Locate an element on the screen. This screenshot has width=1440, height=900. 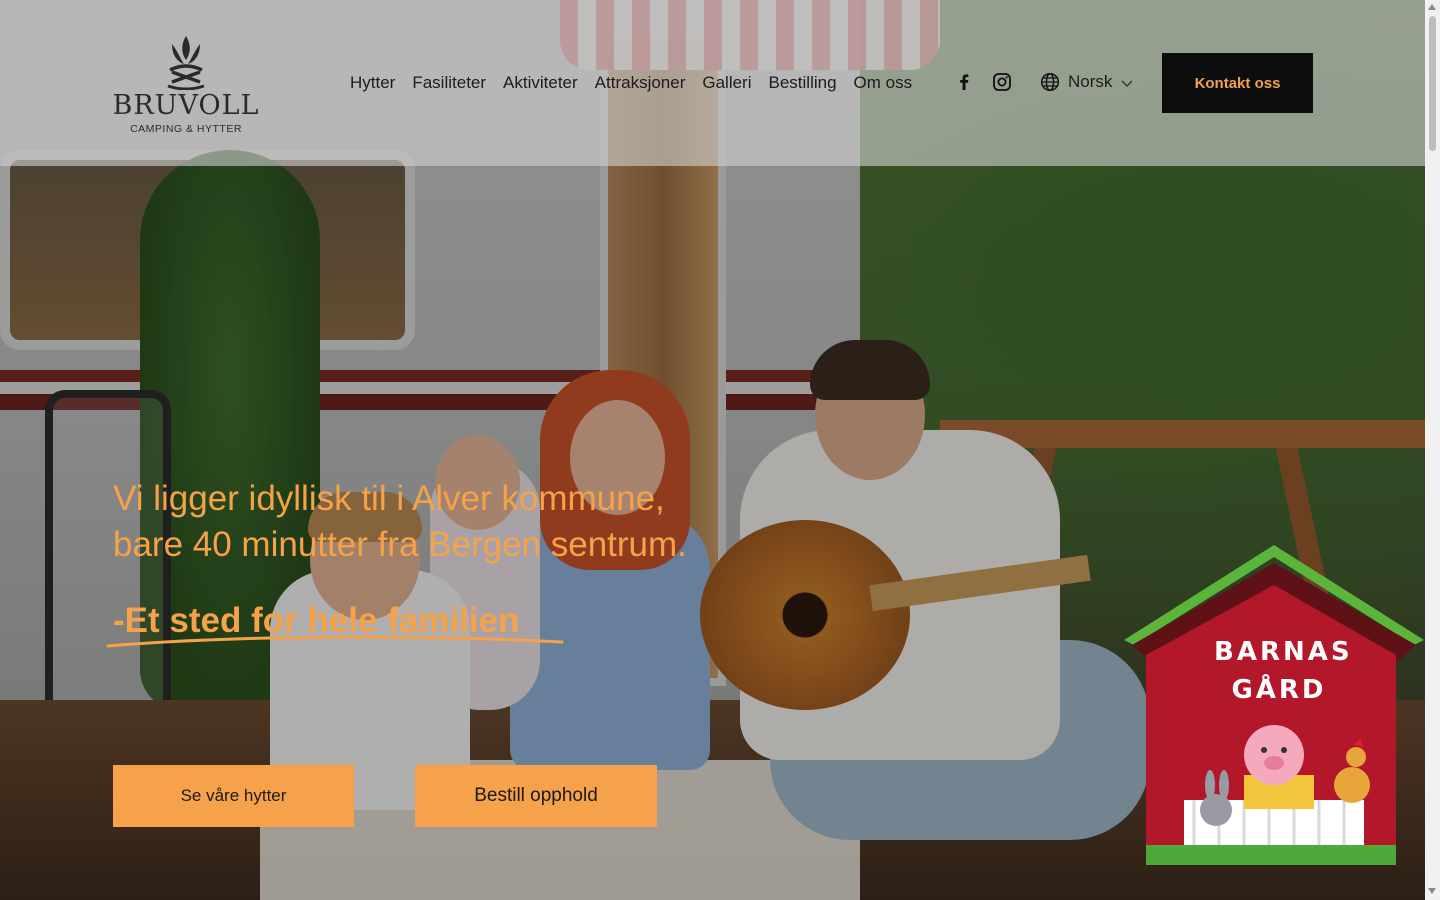
nav-item-bestilling: Bestilling is located at coordinates (803, 83).